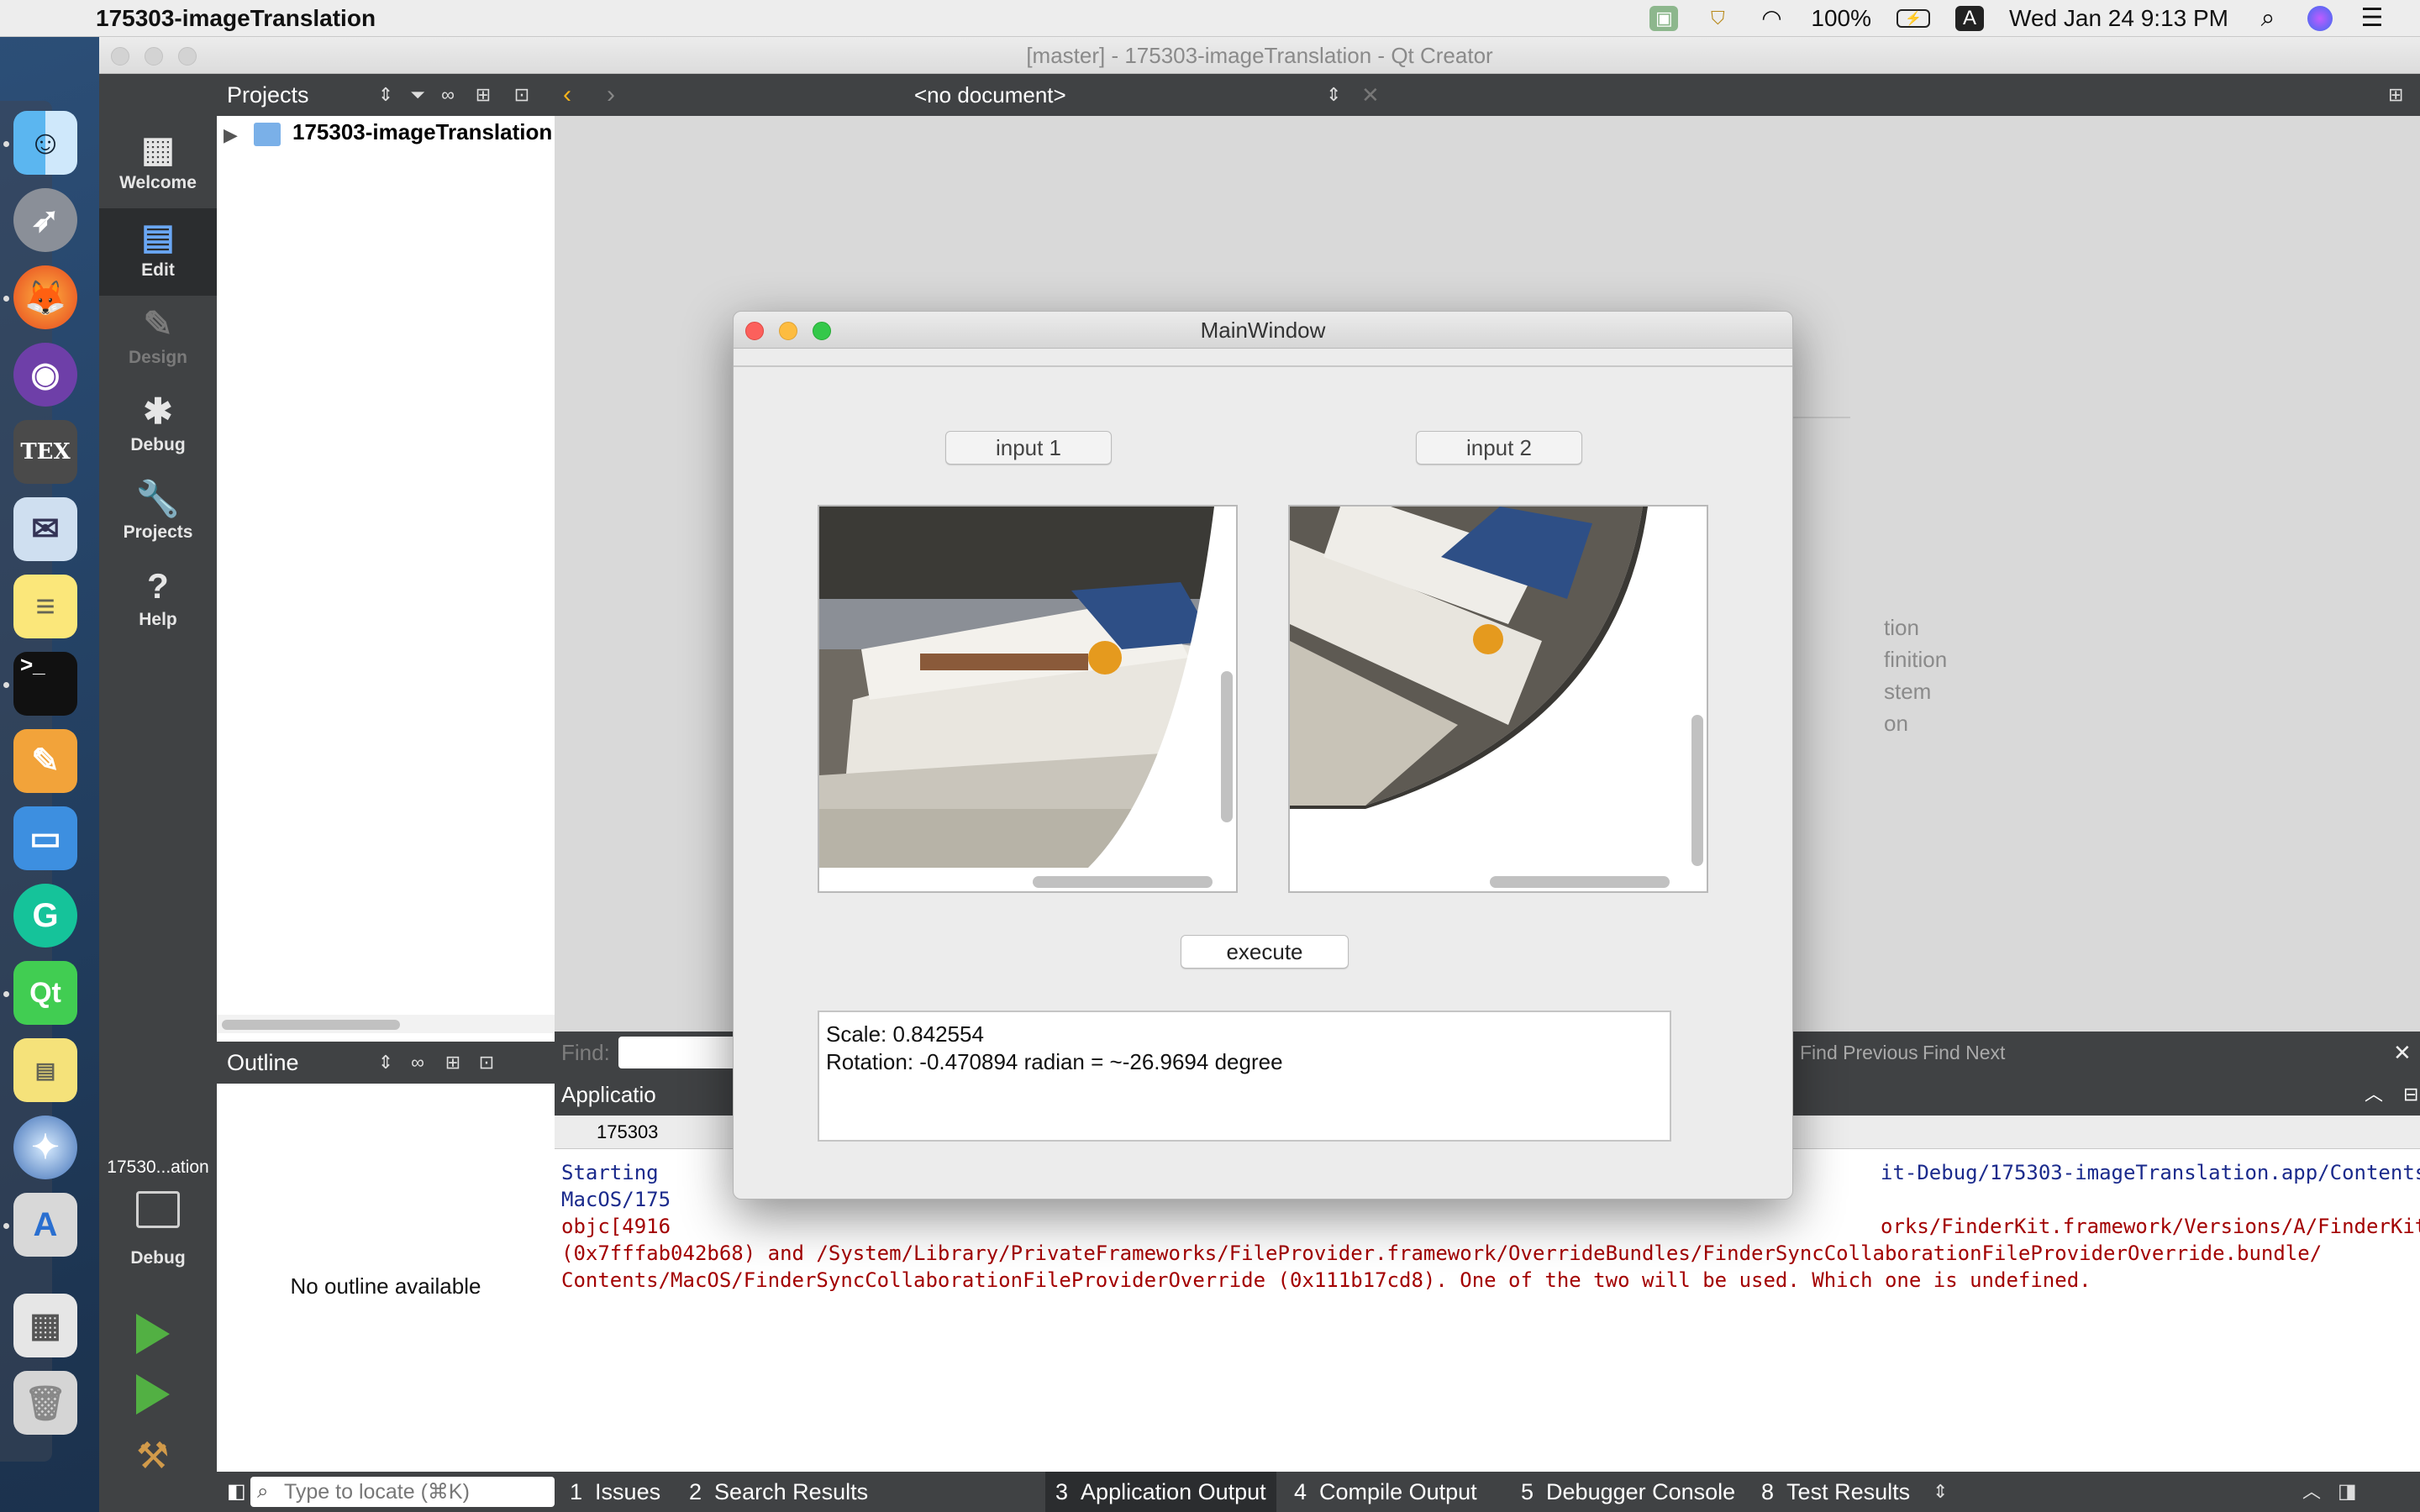  I want to click on debug-run-icon, so click(153, 1394).